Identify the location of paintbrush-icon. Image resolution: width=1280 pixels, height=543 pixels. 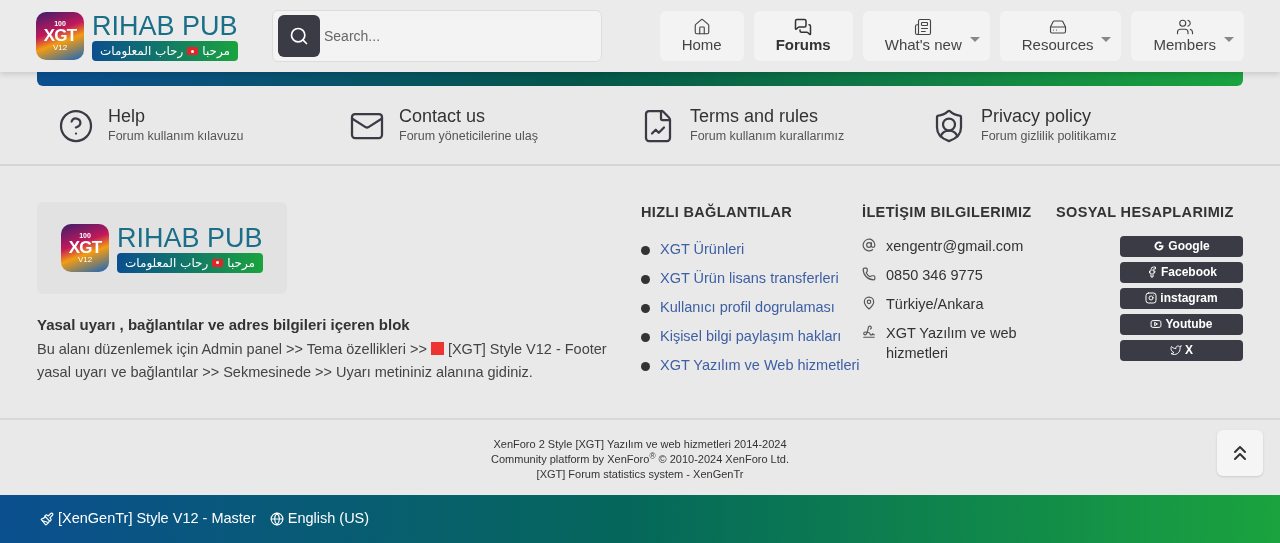
(47, 518).